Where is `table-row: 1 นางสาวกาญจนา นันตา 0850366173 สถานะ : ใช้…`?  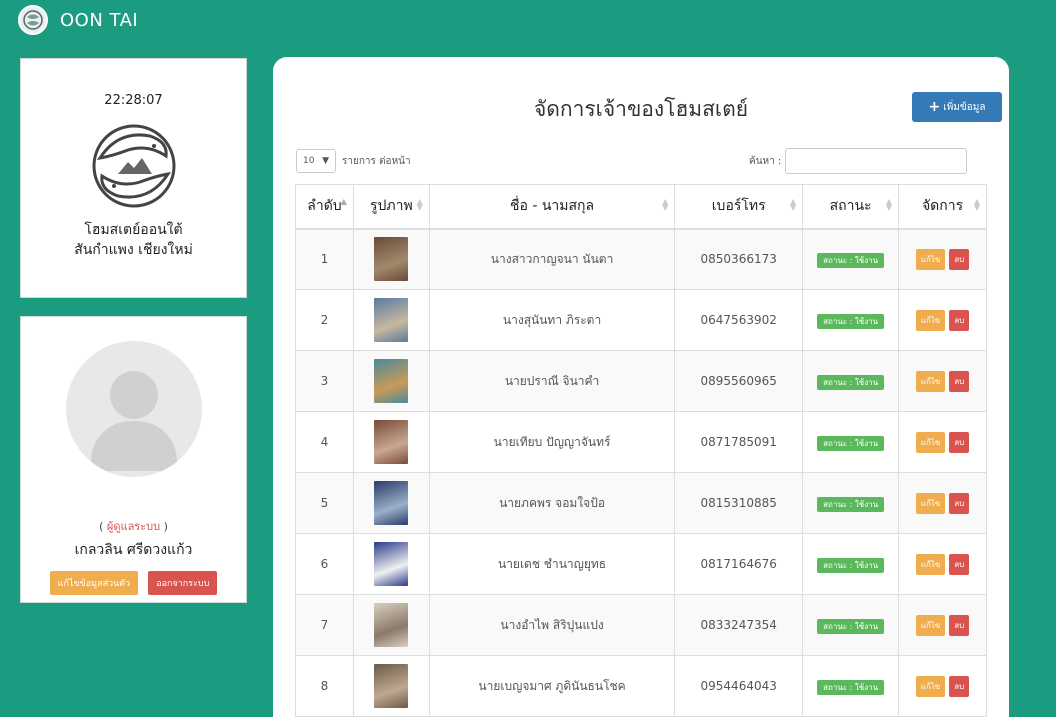 table-row: 1 นางสาวกาญจนา นันตา 0850366173 สถานะ : ใช้… is located at coordinates (641, 259).